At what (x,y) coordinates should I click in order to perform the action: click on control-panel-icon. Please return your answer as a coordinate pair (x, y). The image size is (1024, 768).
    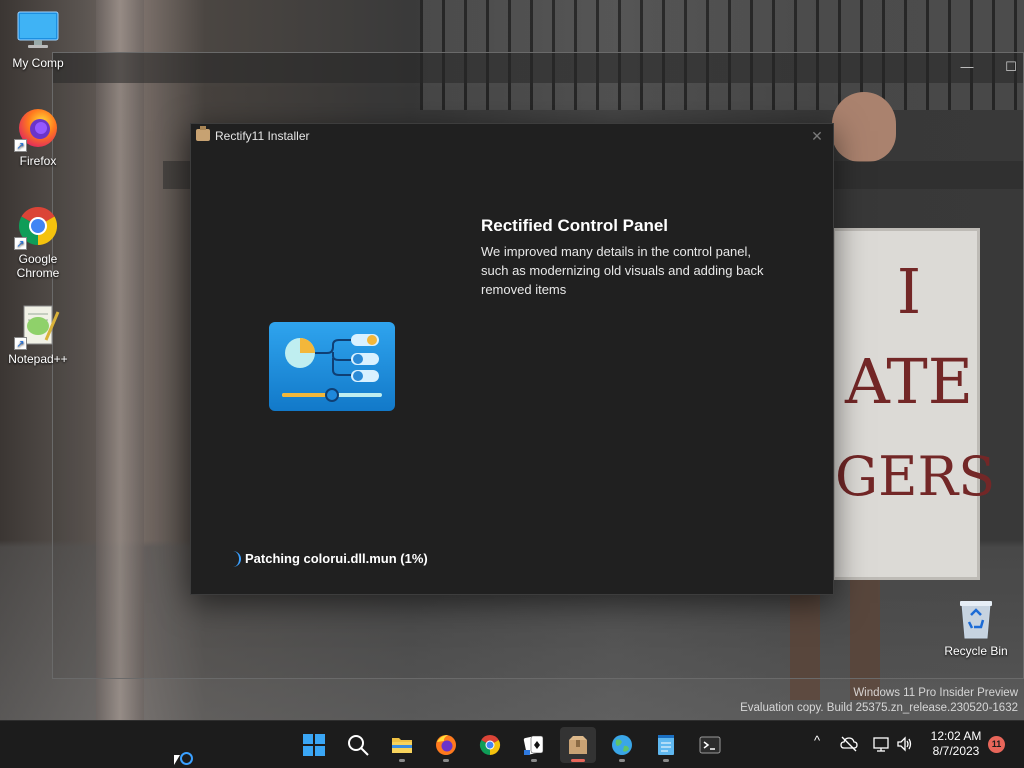
    Looking at the image, I should click on (332, 366).